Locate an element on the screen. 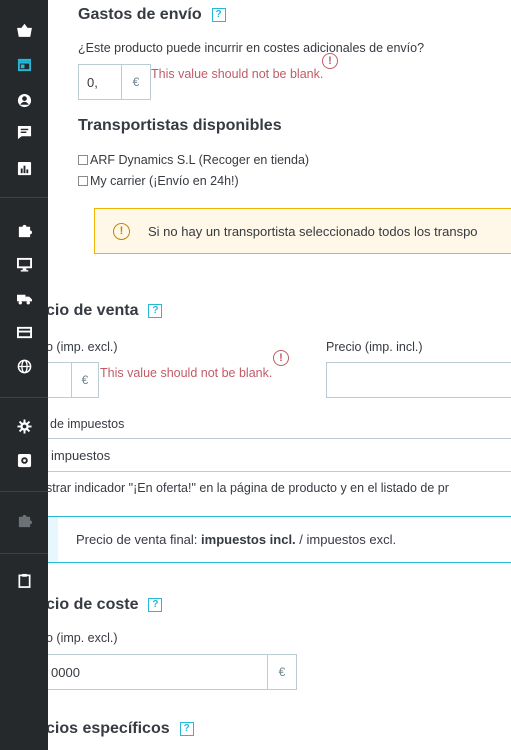 The width and height of the screenshot is (511, 750). shipping-section-title: Gastos de envío ? is located at coordinates (152, 15).